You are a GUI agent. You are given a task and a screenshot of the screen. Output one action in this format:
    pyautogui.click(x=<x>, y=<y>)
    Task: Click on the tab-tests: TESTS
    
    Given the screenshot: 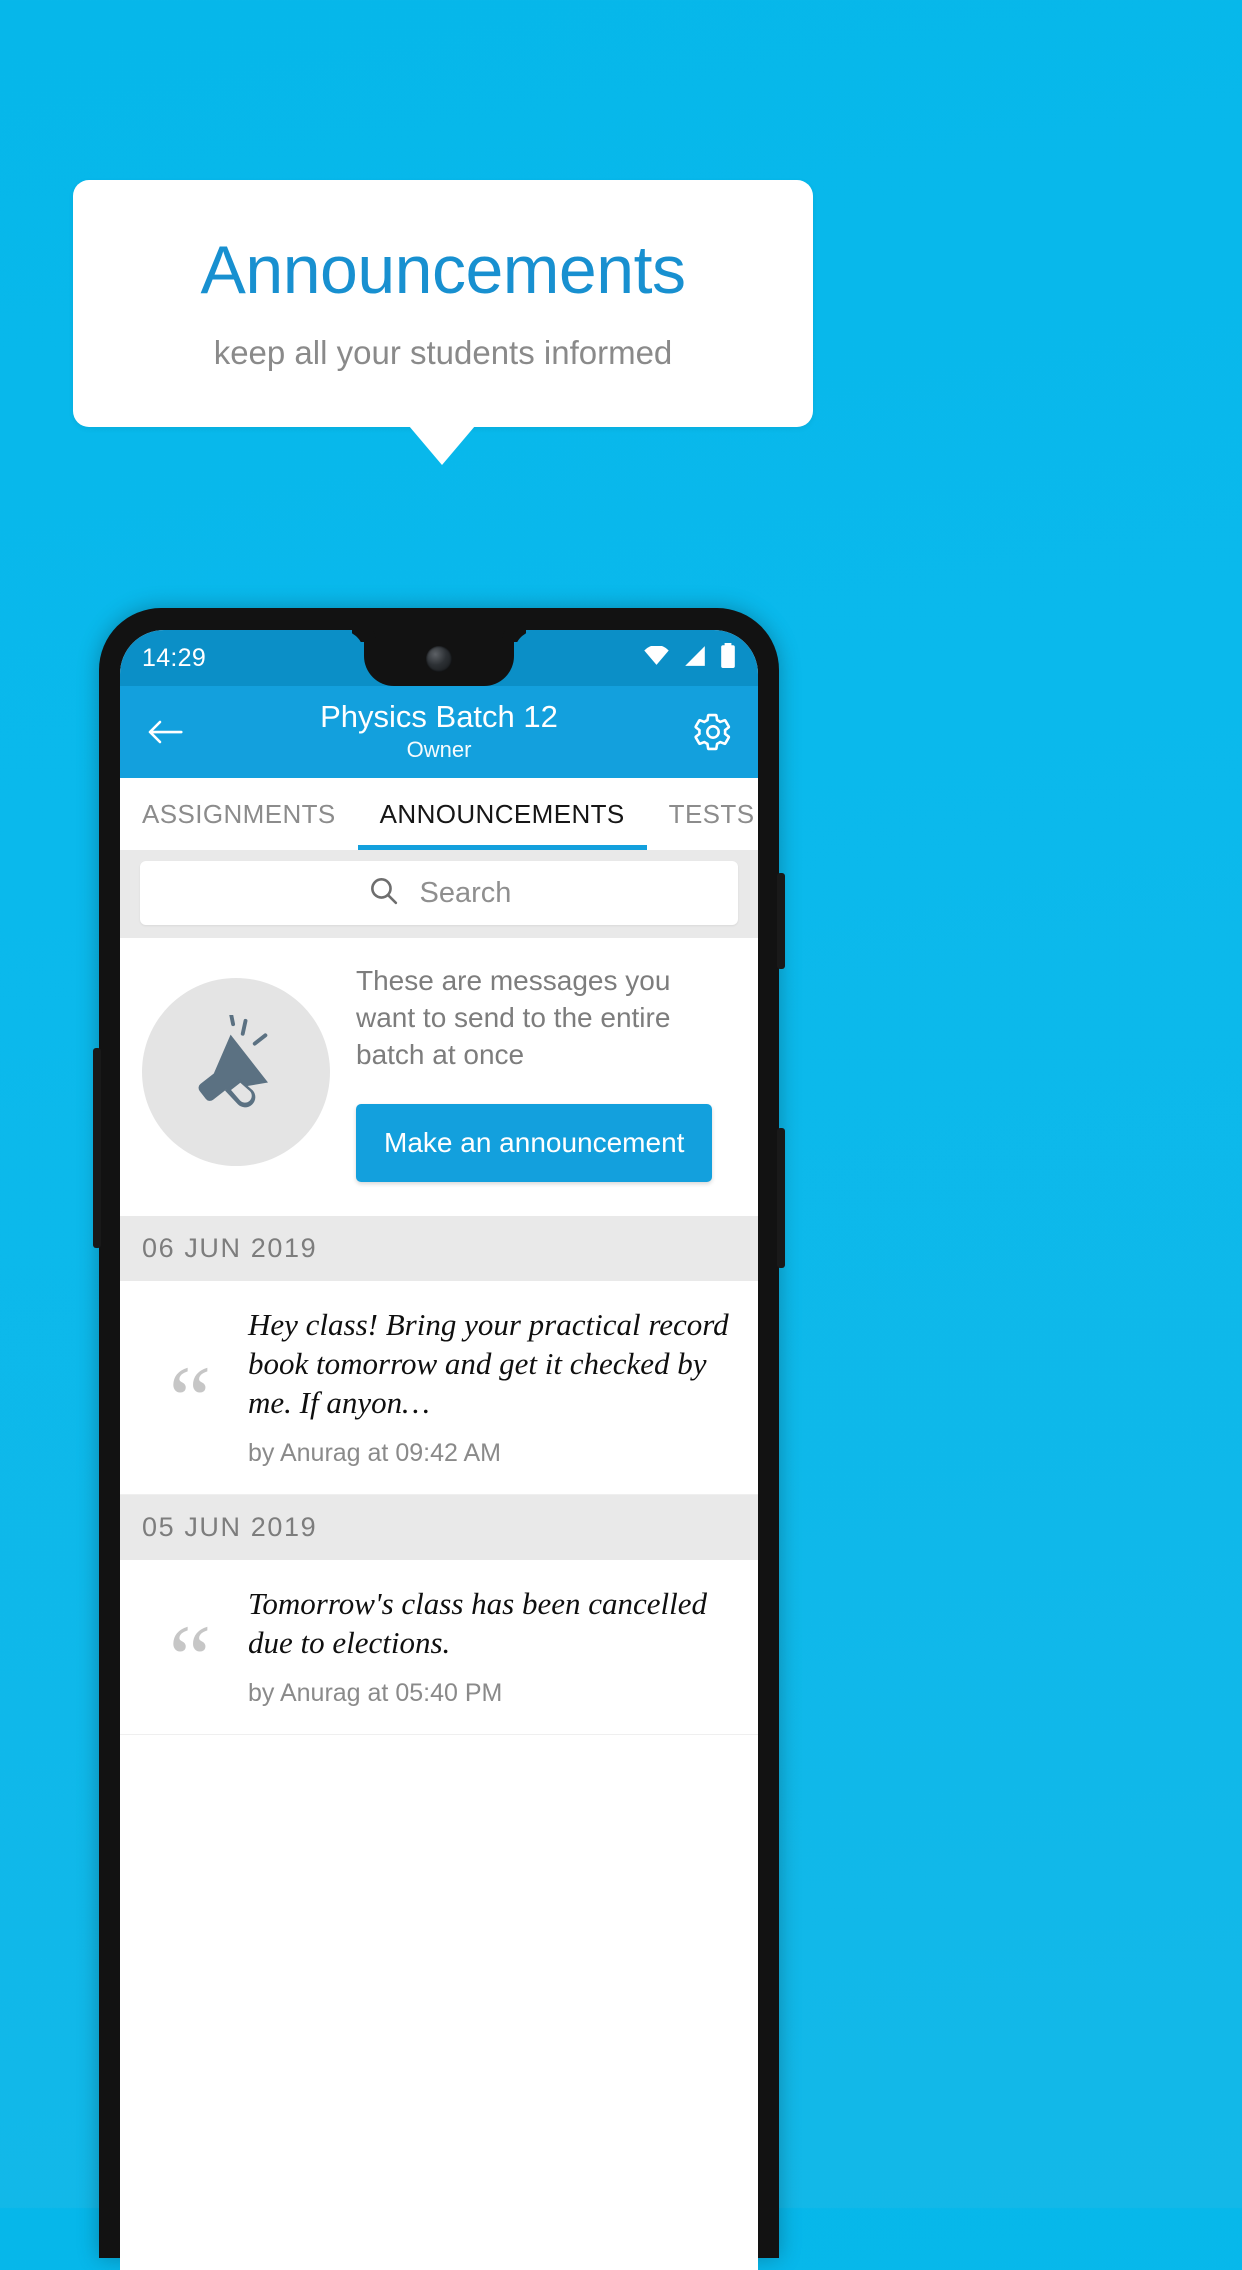 What is the action you would take?
    pyautogui.click(x=702, y=814)
    